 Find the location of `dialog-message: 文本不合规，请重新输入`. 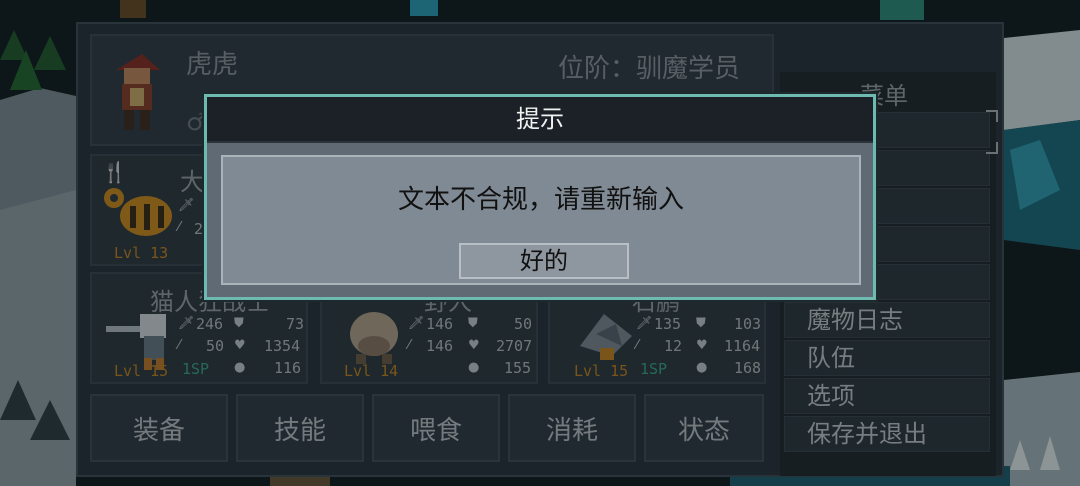

dialog-message: 文本不合规，请重新输入 is located at coordinates (540, 200).